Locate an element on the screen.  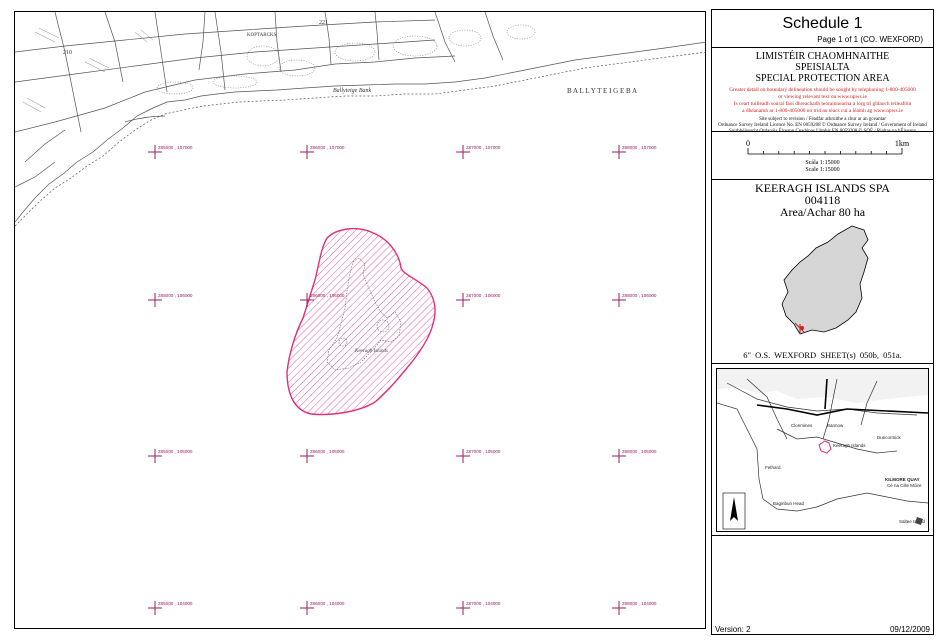
site-area: Area/Achar 80 ha is located at coordinates (822, 212).